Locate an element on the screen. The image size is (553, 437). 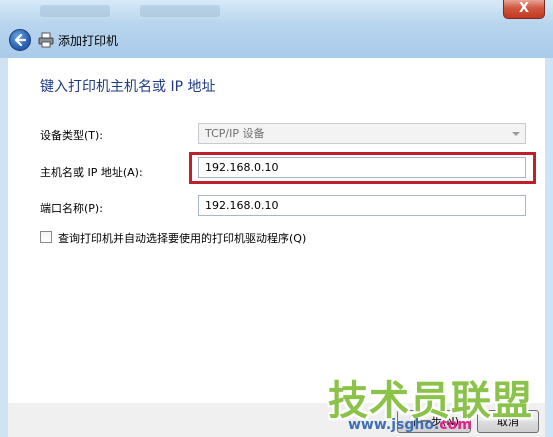
device-type-select: TCP/IP 设备 is located at coordinates (362, 133).